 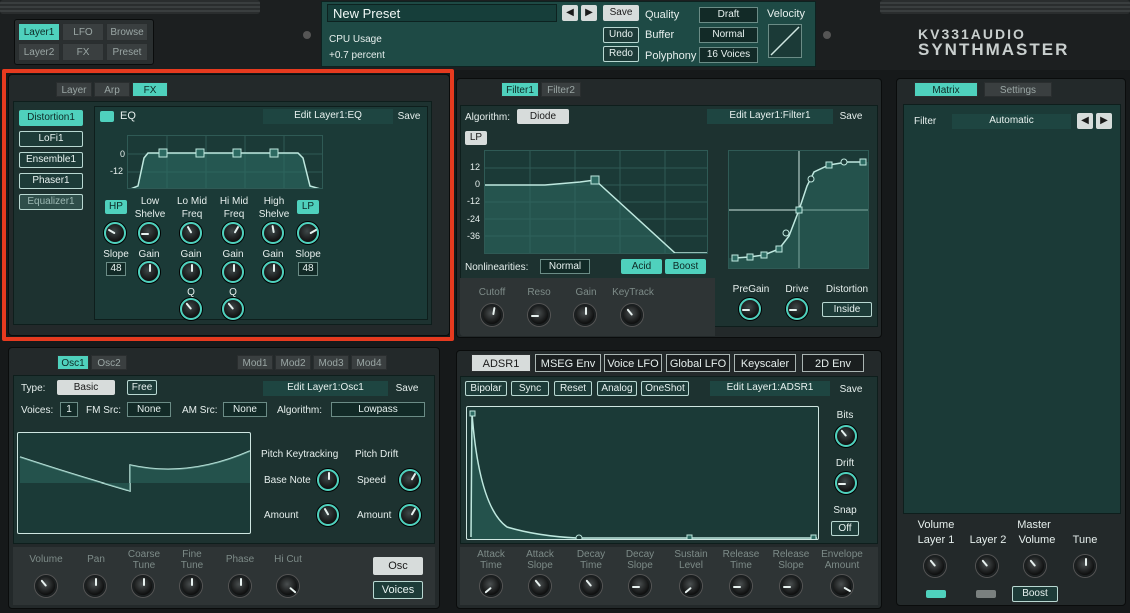 I want to click on fx-ensemble1: Ensemble1, so click(x=51, y=160).